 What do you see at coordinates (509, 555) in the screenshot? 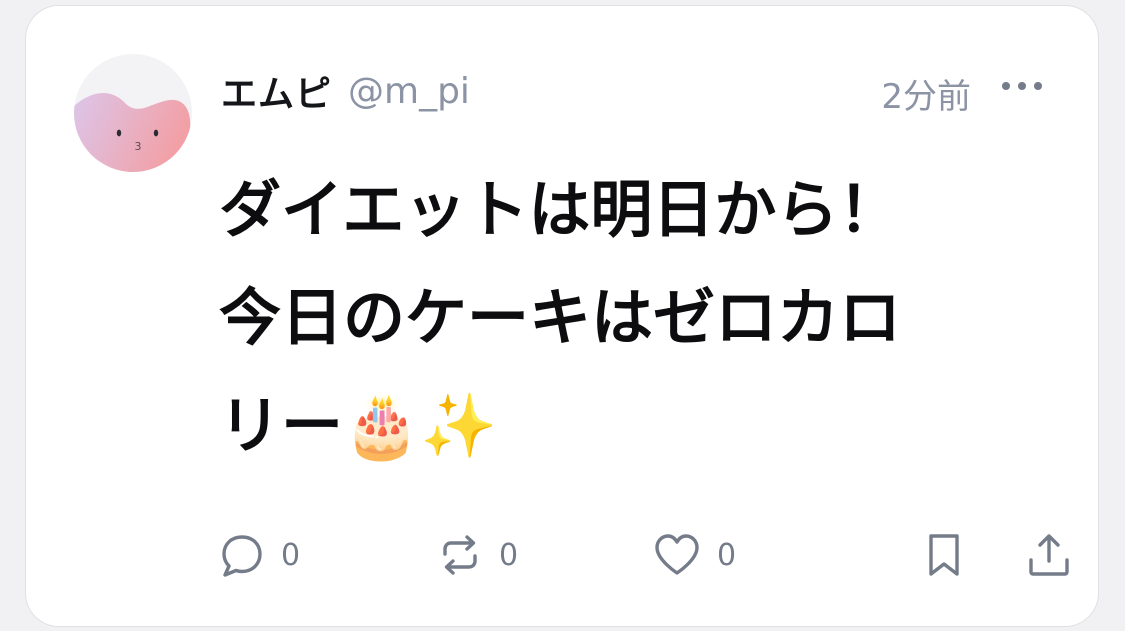
I see `repost-count: 0` at bounding box center [509, 555].